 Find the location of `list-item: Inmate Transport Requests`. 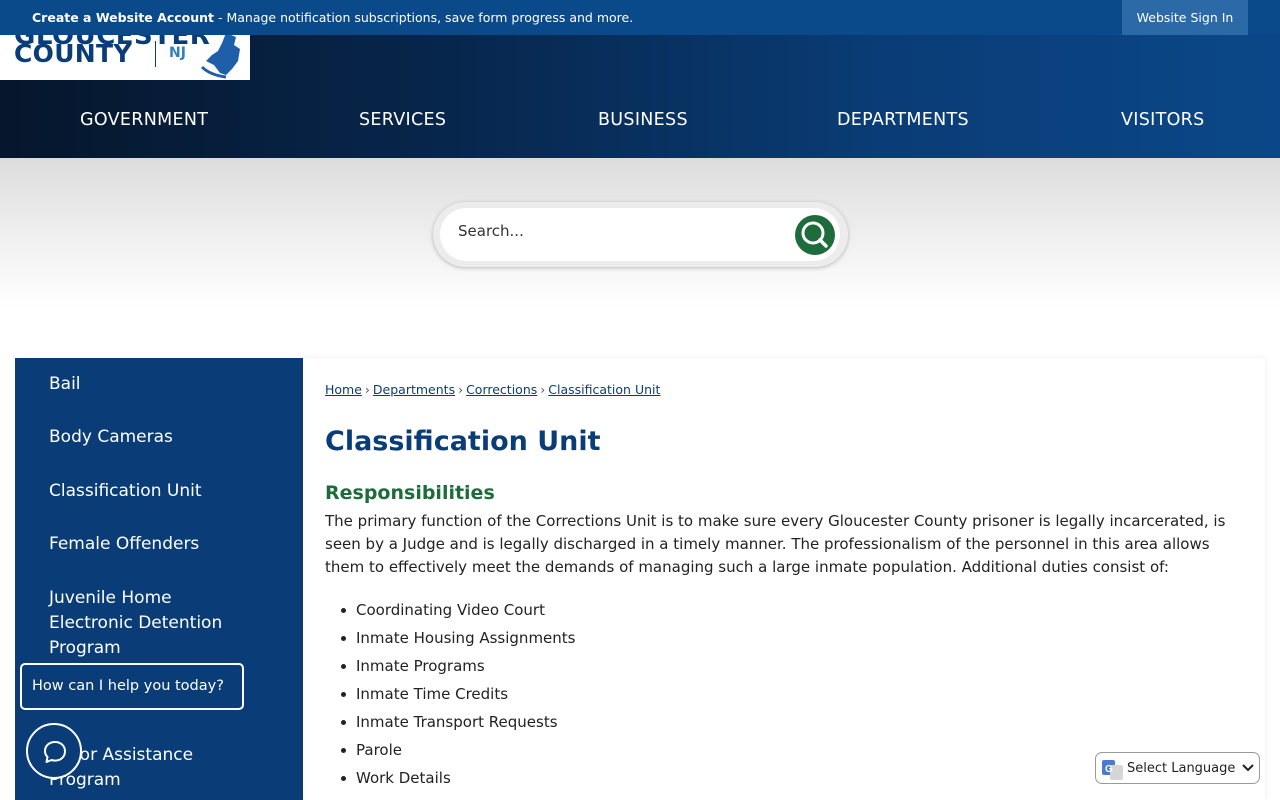

list-item: Inmate Transport Requests is located at coordinates (458, 726).